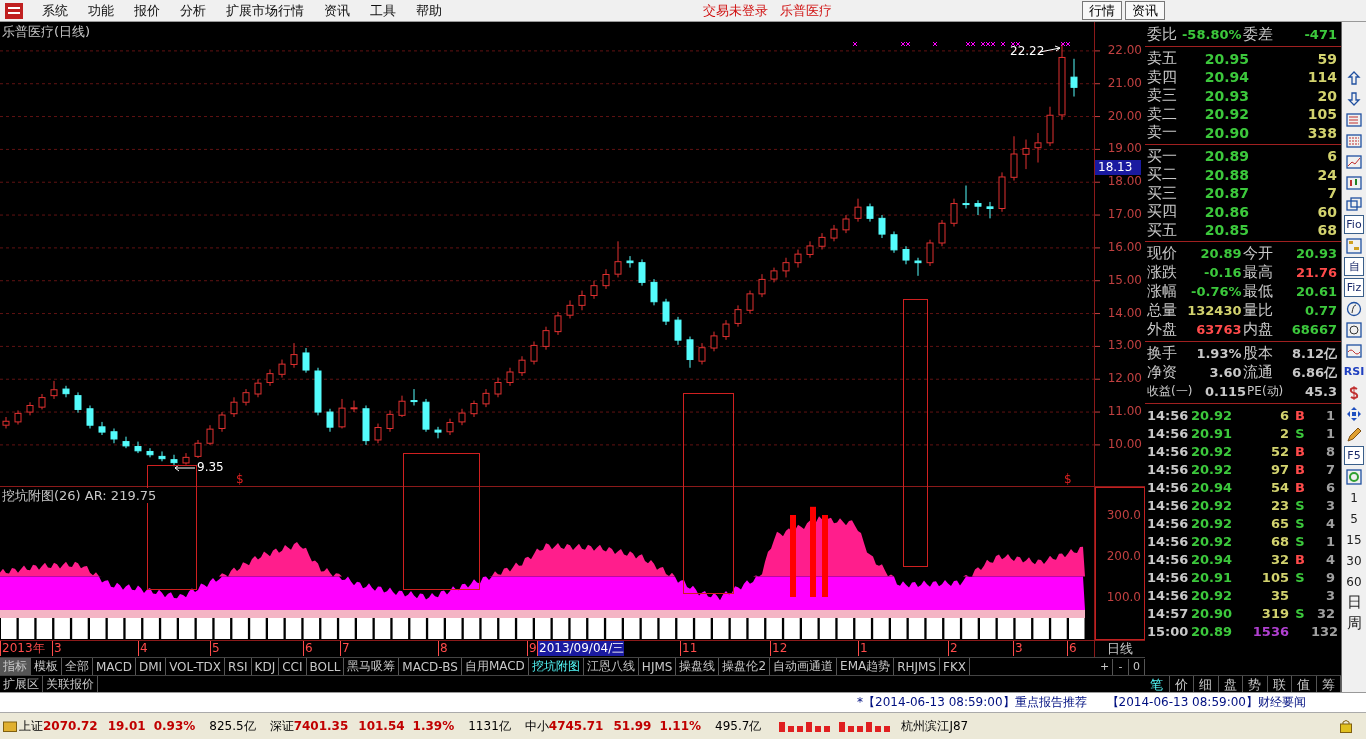  I want to click on period-button: 周, so click(1354, 623).